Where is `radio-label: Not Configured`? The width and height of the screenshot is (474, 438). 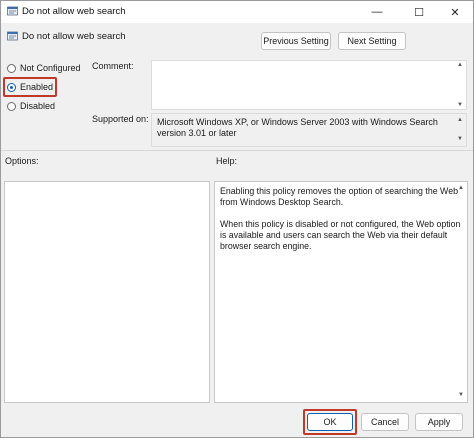
radio-label: Not Configured is located at coordinates (50, 68).